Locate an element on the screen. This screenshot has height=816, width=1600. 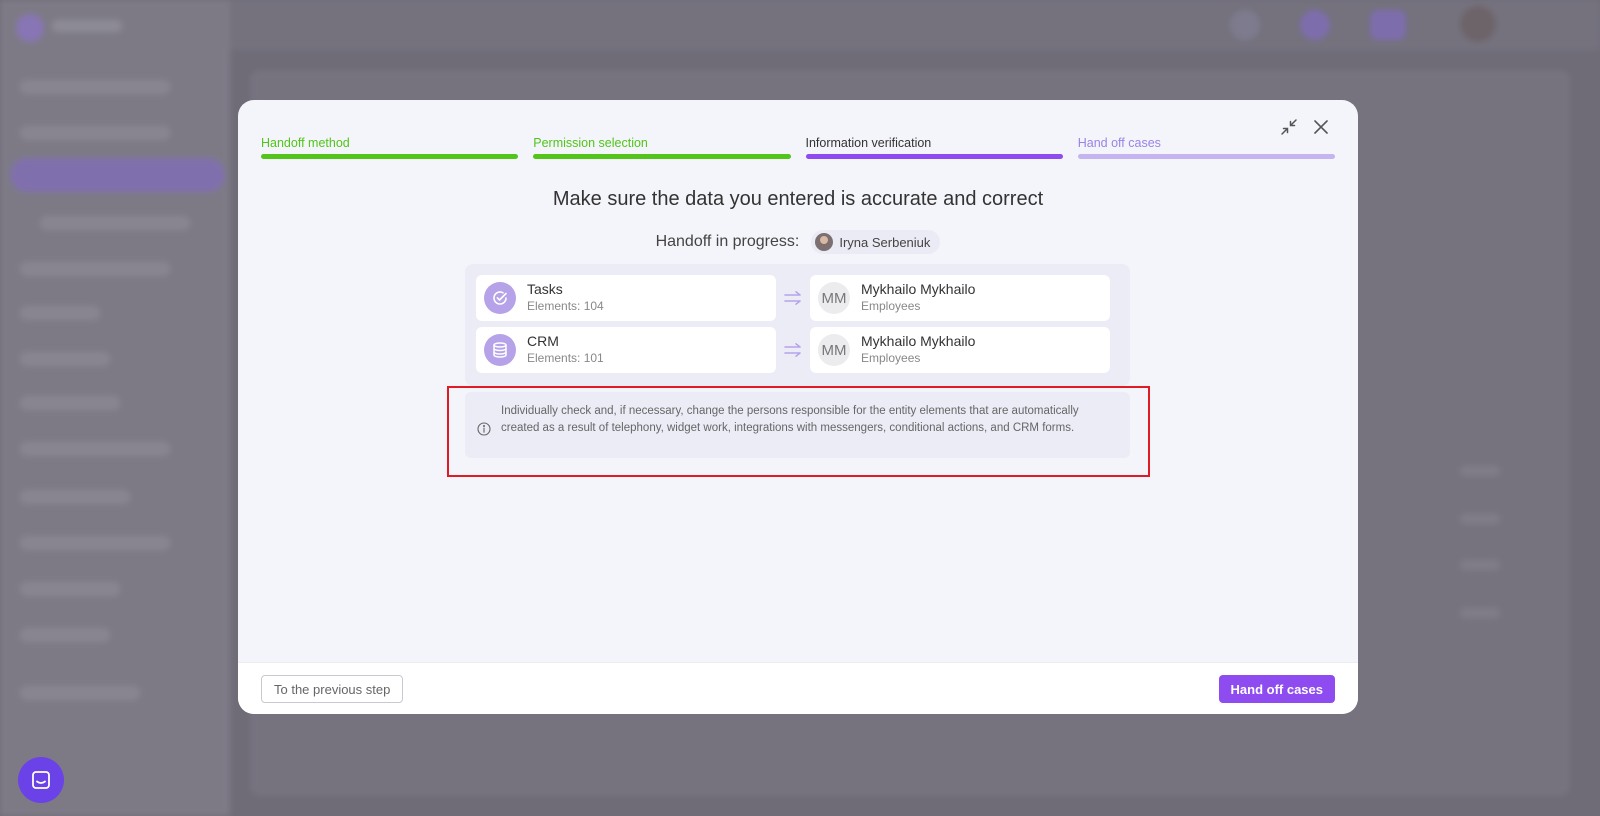
database-icon is located at coordinates (500, 350).